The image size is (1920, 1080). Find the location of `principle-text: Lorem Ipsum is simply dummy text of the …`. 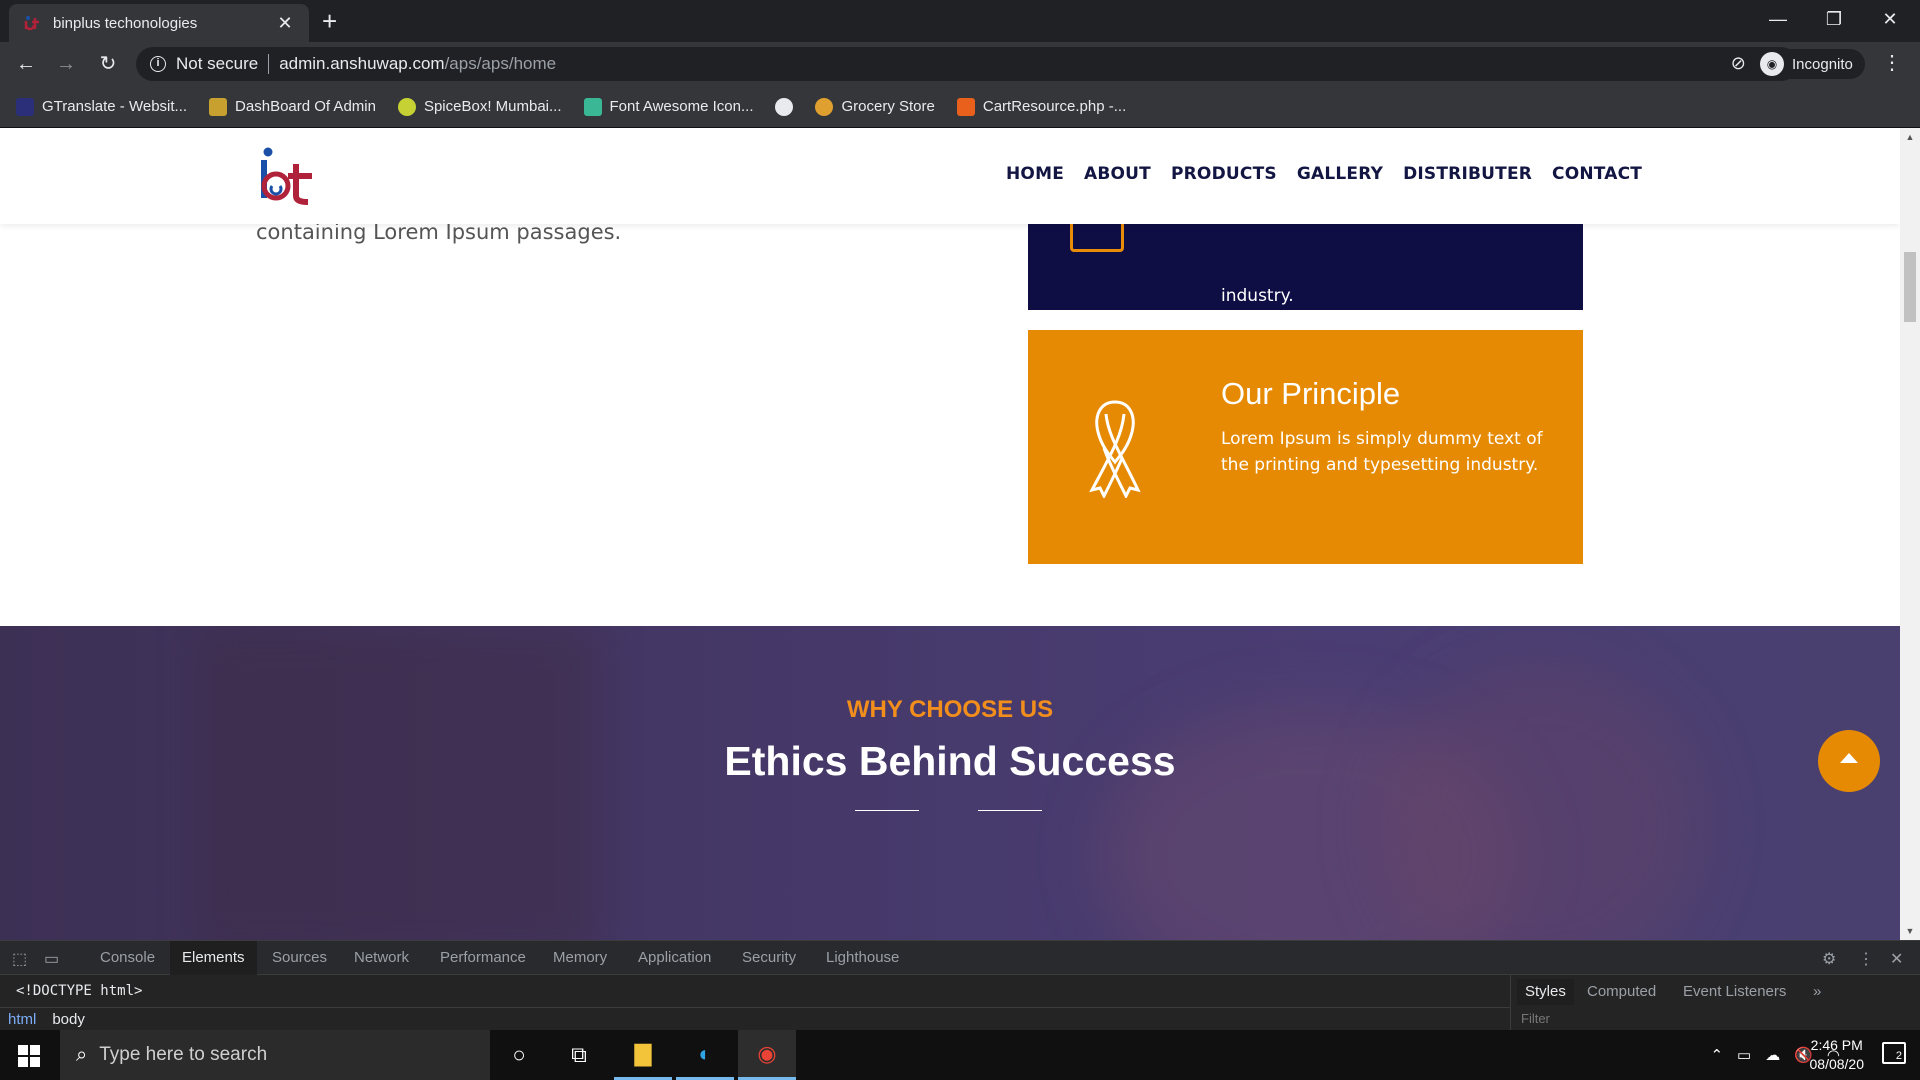

principle-text: Lorem Ipsum is simply dummy text of the … is located at coordinates (1382, 452).